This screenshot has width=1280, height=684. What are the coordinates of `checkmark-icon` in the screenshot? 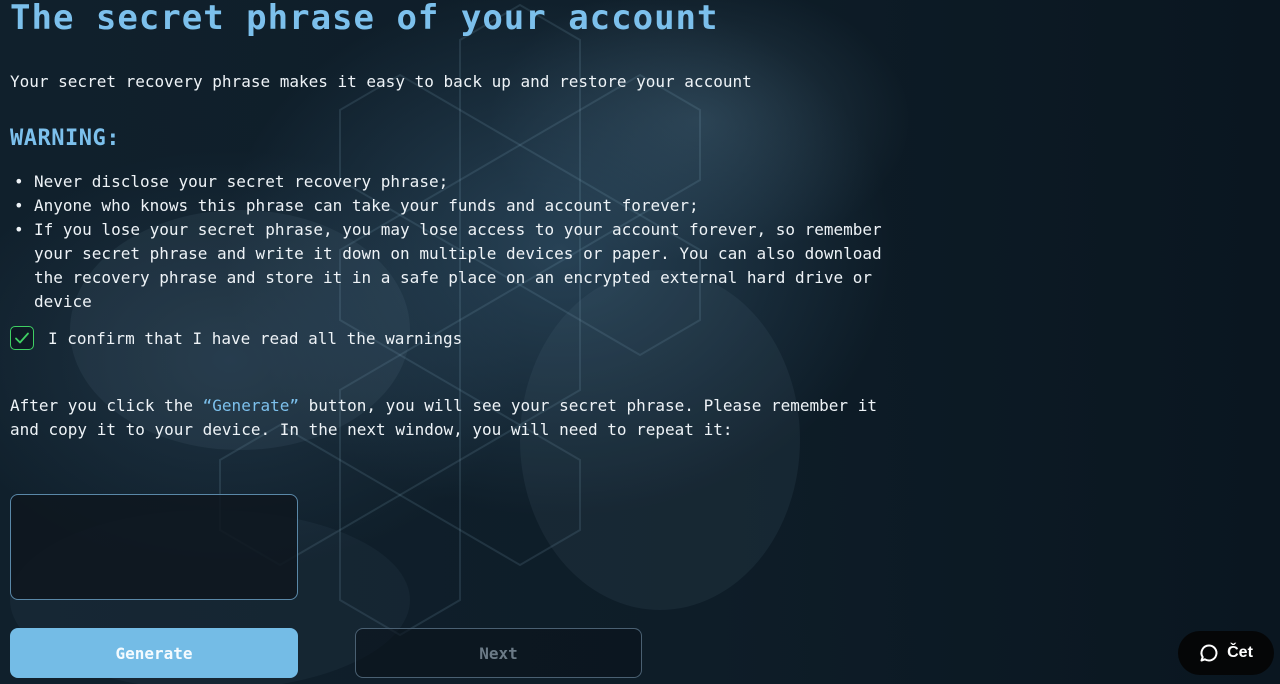 It's located at (22, 338).